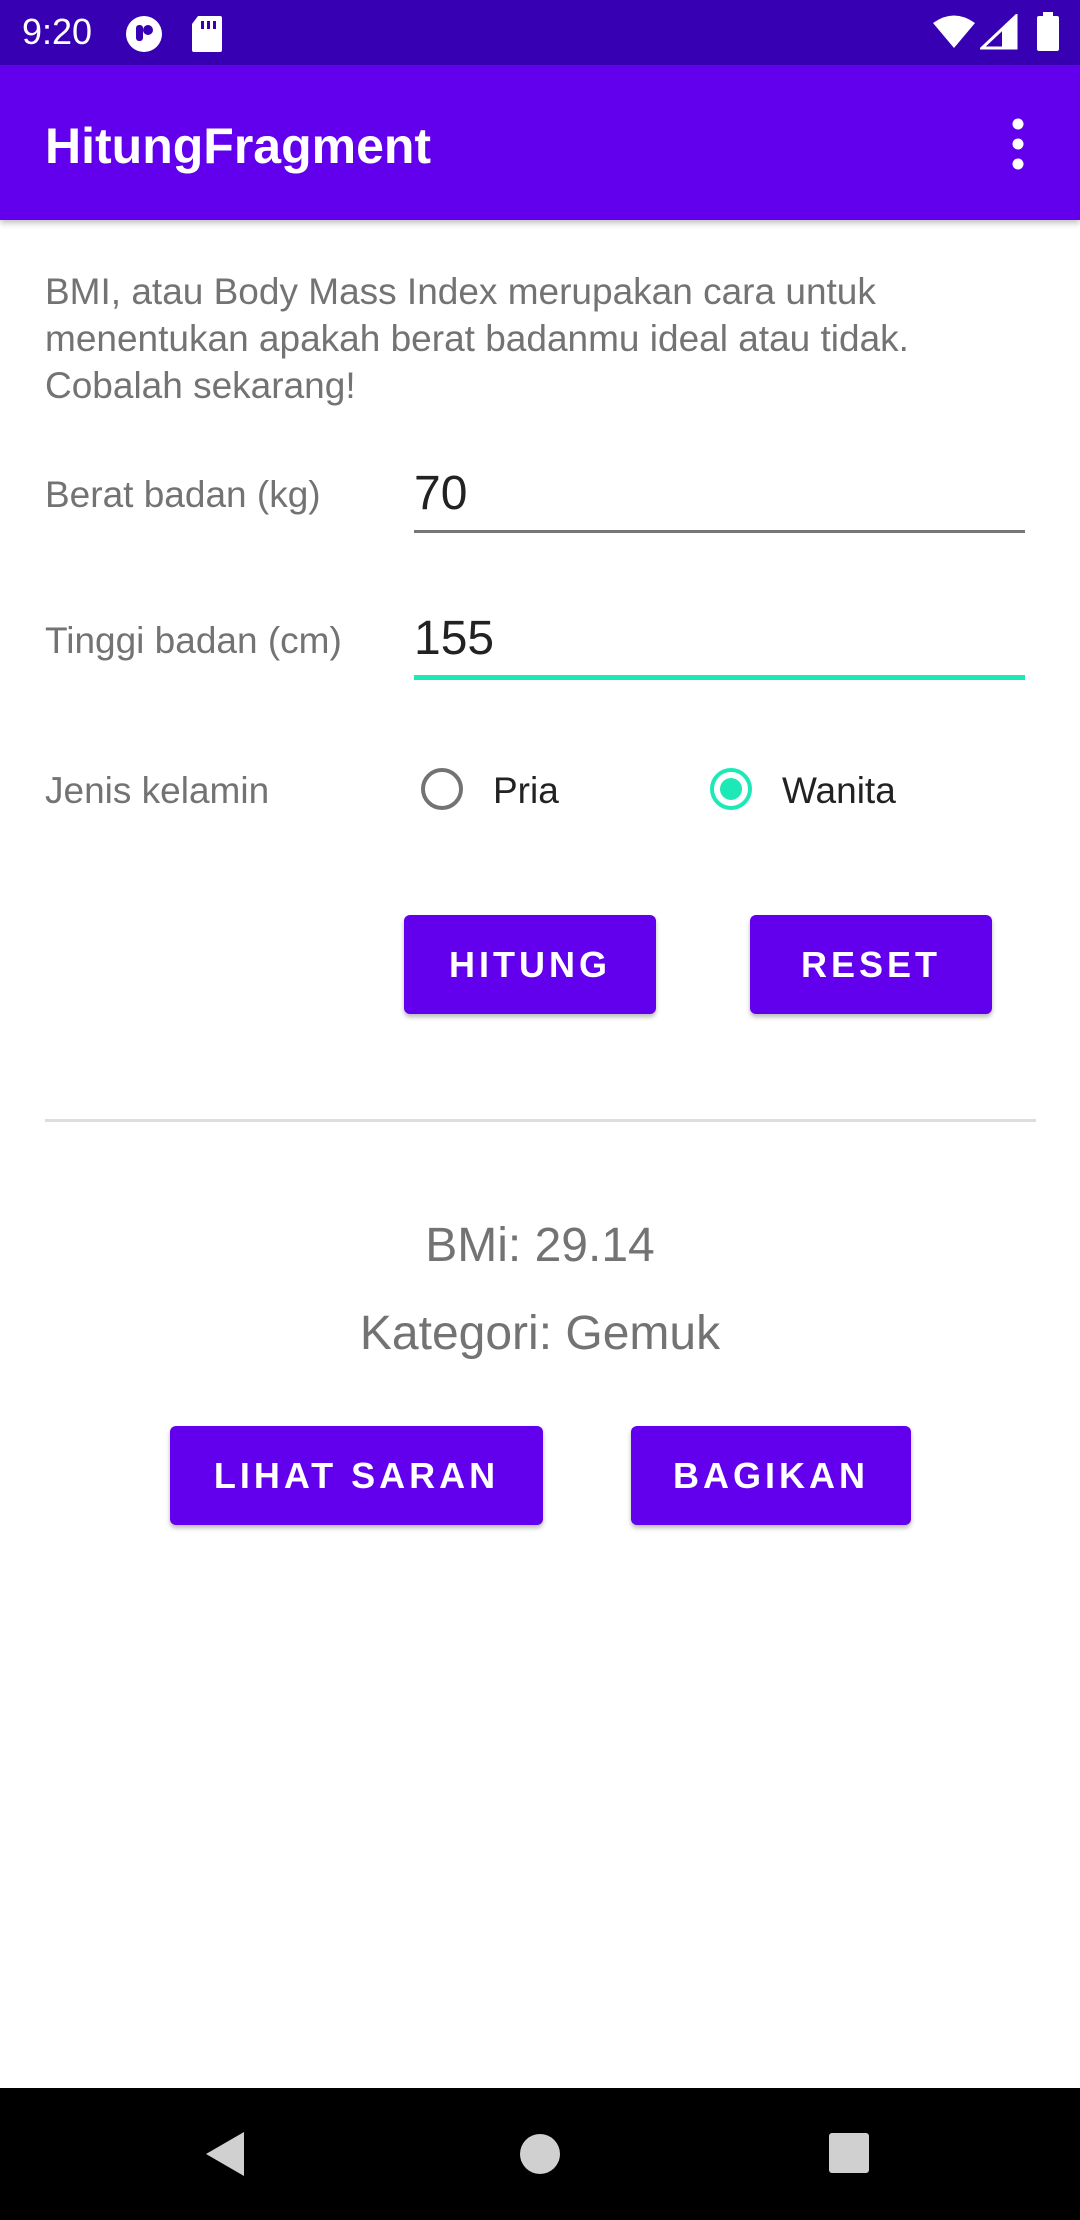 This screenshot has width=1080, height=2220. What do you see at coordinates (719, 531) in the screenshot?
I see `weight-input-underline` at bounding box center [719, 531].